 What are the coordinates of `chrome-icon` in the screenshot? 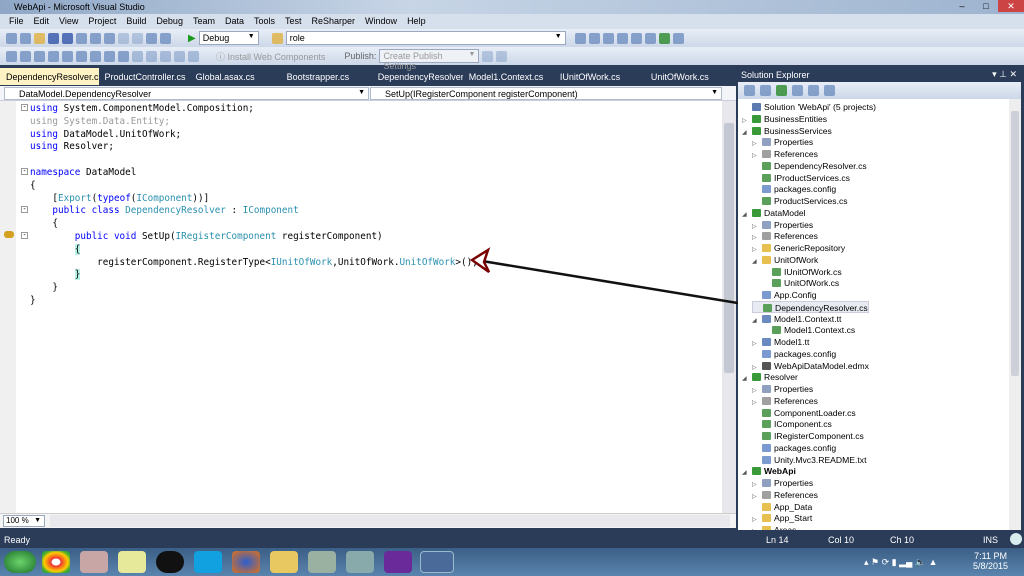 It's located at (56, 562).